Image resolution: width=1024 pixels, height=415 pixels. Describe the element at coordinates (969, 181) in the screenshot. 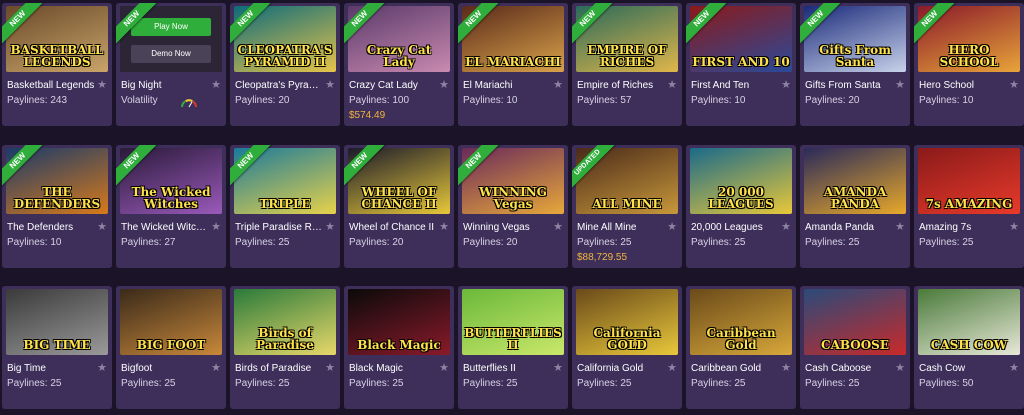

I see `game-thumbnail: 7s AMAZING` at that location.